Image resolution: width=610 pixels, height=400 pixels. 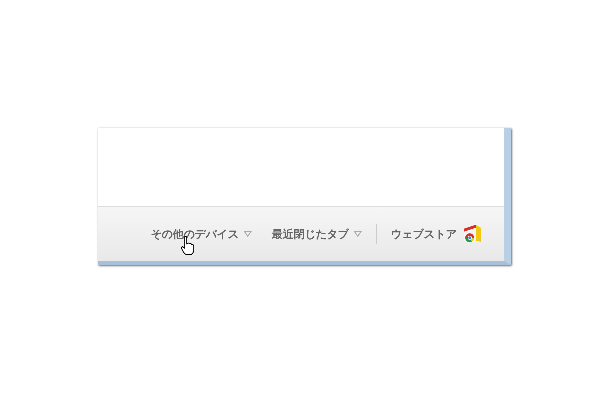 I want to click on store-link: ウェブストア, so click(x=436, y=234).